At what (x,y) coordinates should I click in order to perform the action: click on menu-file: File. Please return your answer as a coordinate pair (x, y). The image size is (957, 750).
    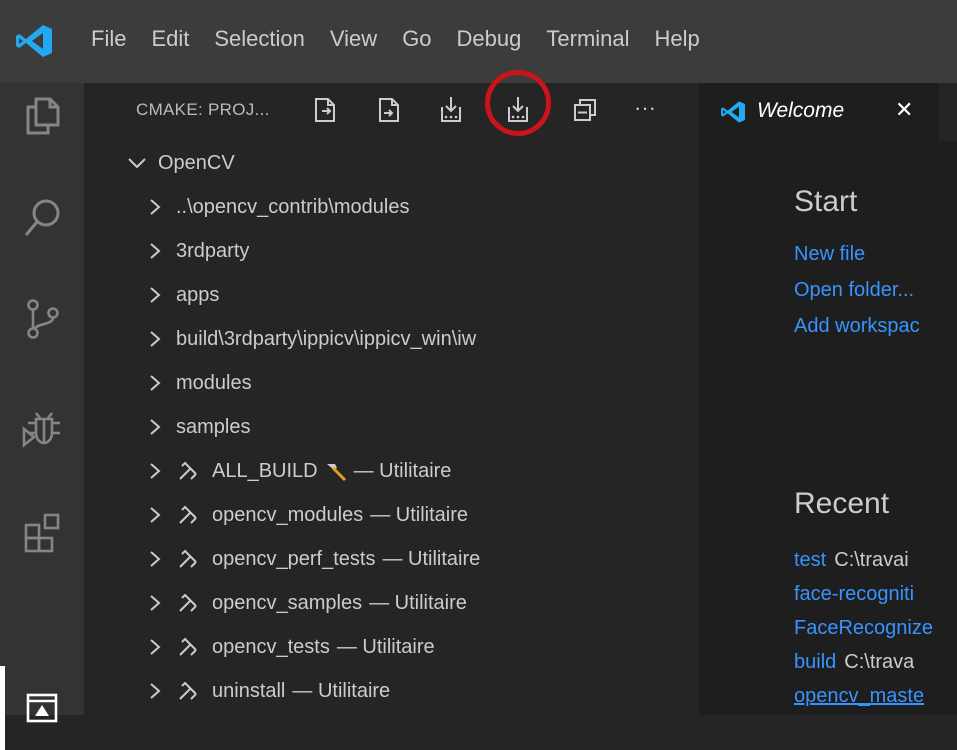
    Looking at the image, I should click on (108, 39).